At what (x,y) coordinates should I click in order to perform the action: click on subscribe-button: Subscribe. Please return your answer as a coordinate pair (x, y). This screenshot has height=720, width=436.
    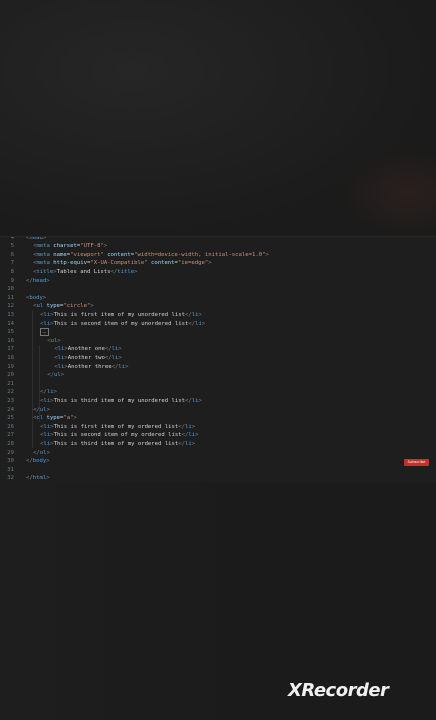
    Looking at the image, I should click on (416, 462).